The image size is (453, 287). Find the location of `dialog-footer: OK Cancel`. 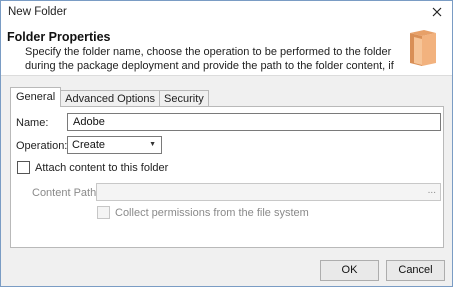

dialog-footer: OK Cancel is located at coordinates (226, 268).